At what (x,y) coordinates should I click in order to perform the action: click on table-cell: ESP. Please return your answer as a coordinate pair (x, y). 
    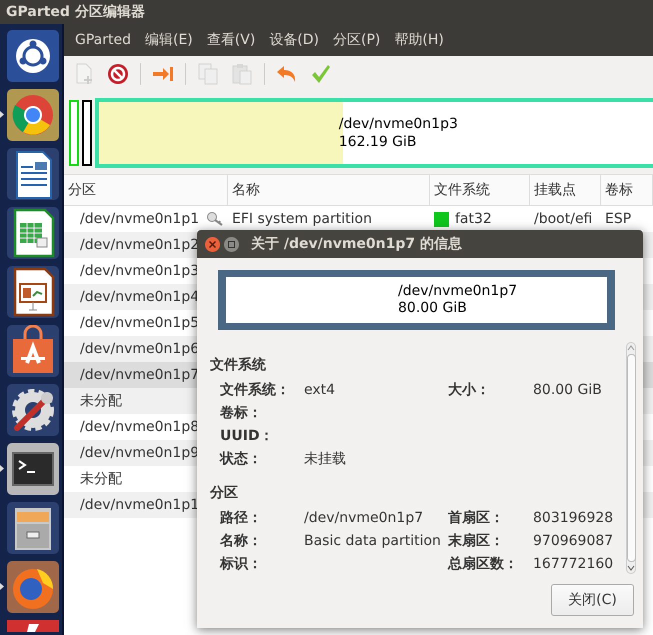
    Looking at the image, I should click on (618, 219).